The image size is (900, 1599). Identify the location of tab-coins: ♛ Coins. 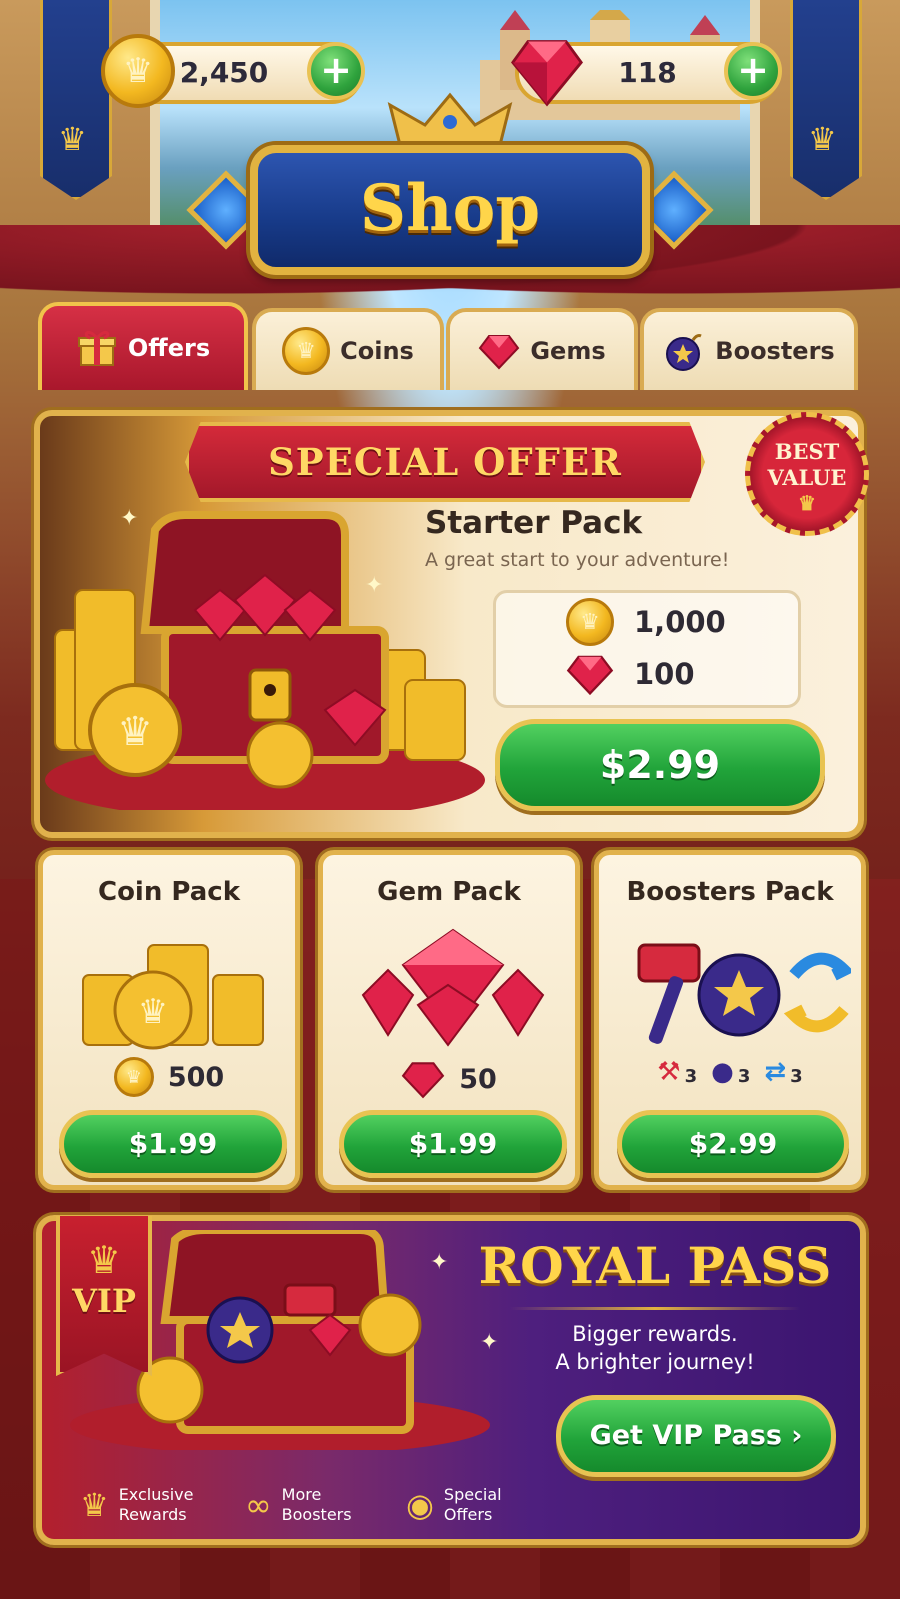
(348, 349).